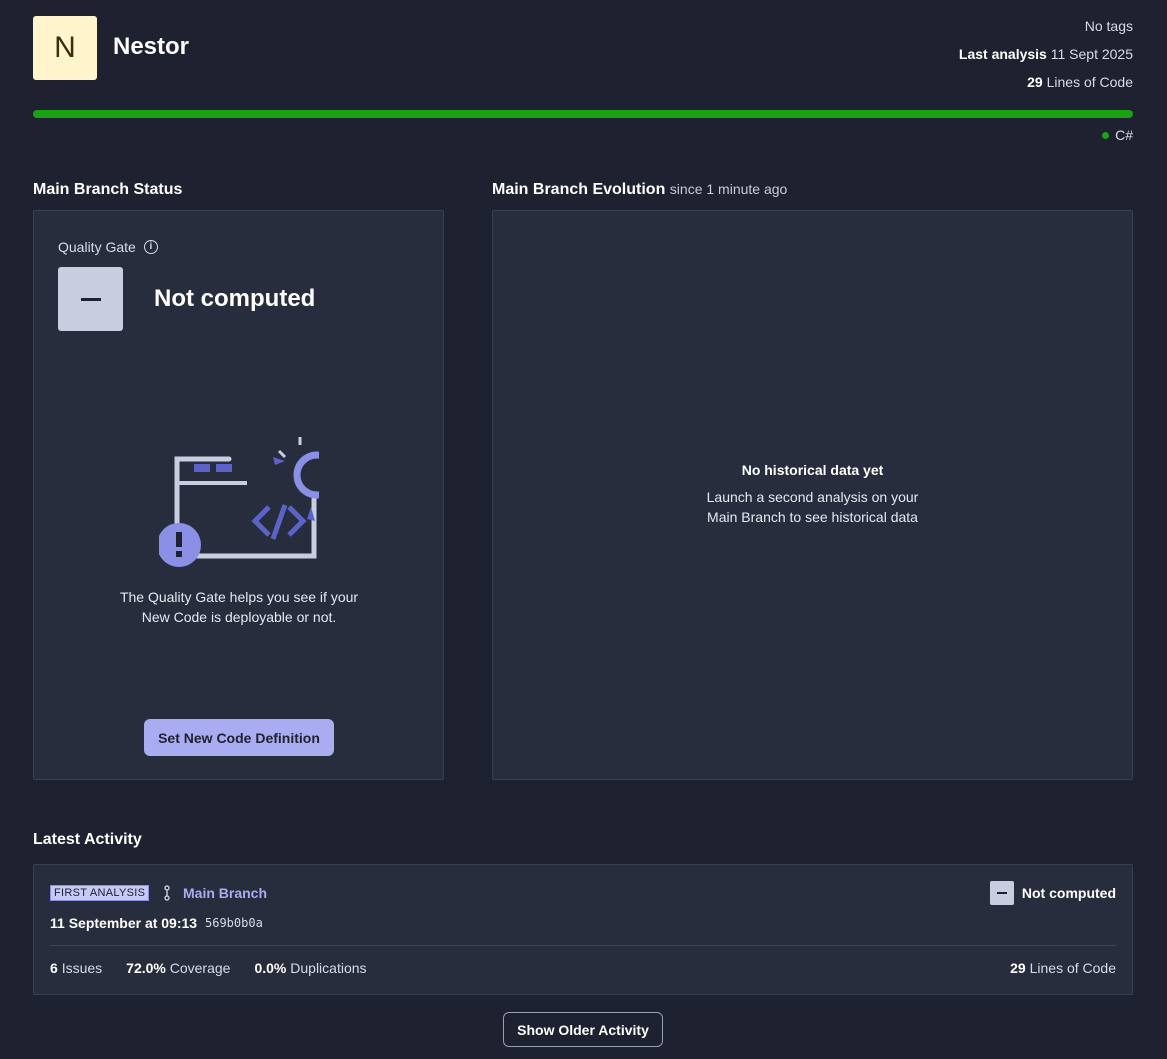 The image size is (1167, 1059). Describe the element at coordinates (1089, 82) in the screenshot. I see `lines-of-code-label: Lines of Code` at that location.